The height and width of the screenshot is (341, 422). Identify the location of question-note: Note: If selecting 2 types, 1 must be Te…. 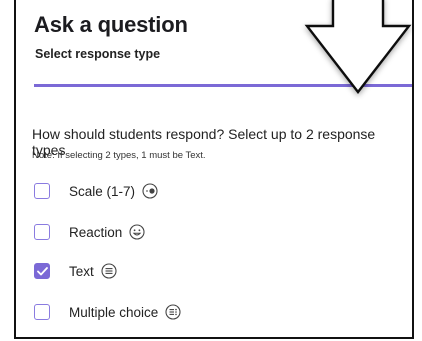
(119, 155).